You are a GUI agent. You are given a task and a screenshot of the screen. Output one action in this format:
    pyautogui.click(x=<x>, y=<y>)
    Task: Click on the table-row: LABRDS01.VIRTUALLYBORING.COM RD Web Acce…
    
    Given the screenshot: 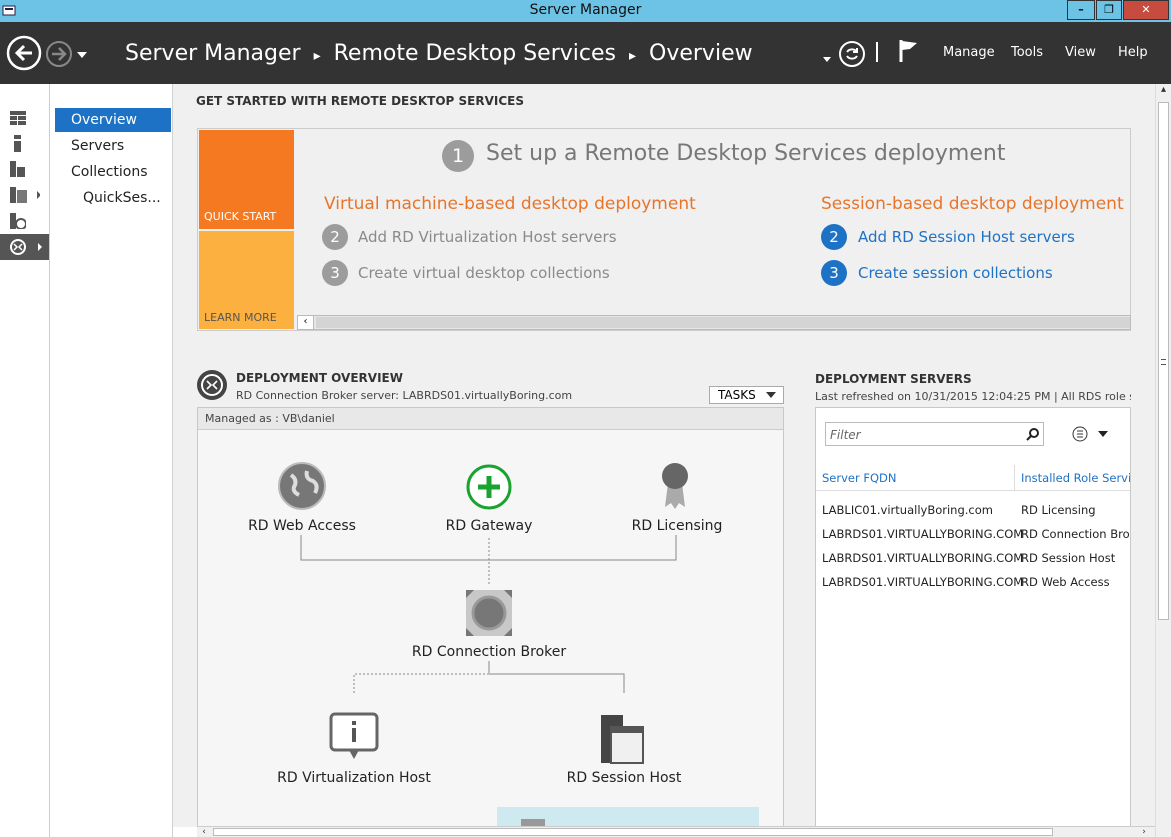 What is the action you would take?
    pyautogui.click(x=973, y=584)
    